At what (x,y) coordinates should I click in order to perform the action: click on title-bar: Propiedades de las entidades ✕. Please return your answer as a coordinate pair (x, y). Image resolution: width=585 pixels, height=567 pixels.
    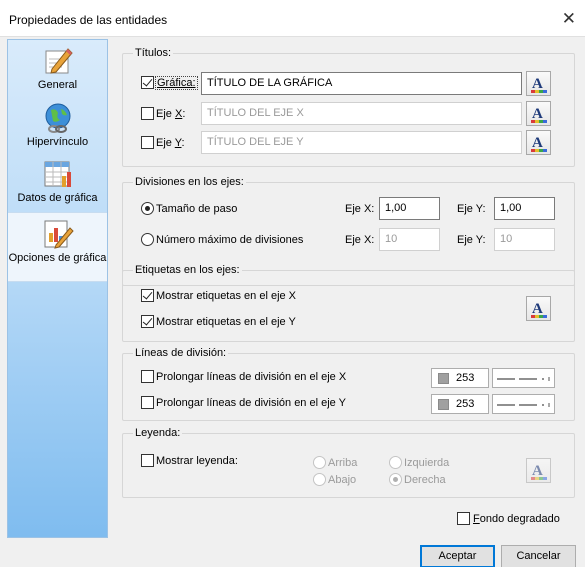
    Looking at the image, I should click on (292, 18).